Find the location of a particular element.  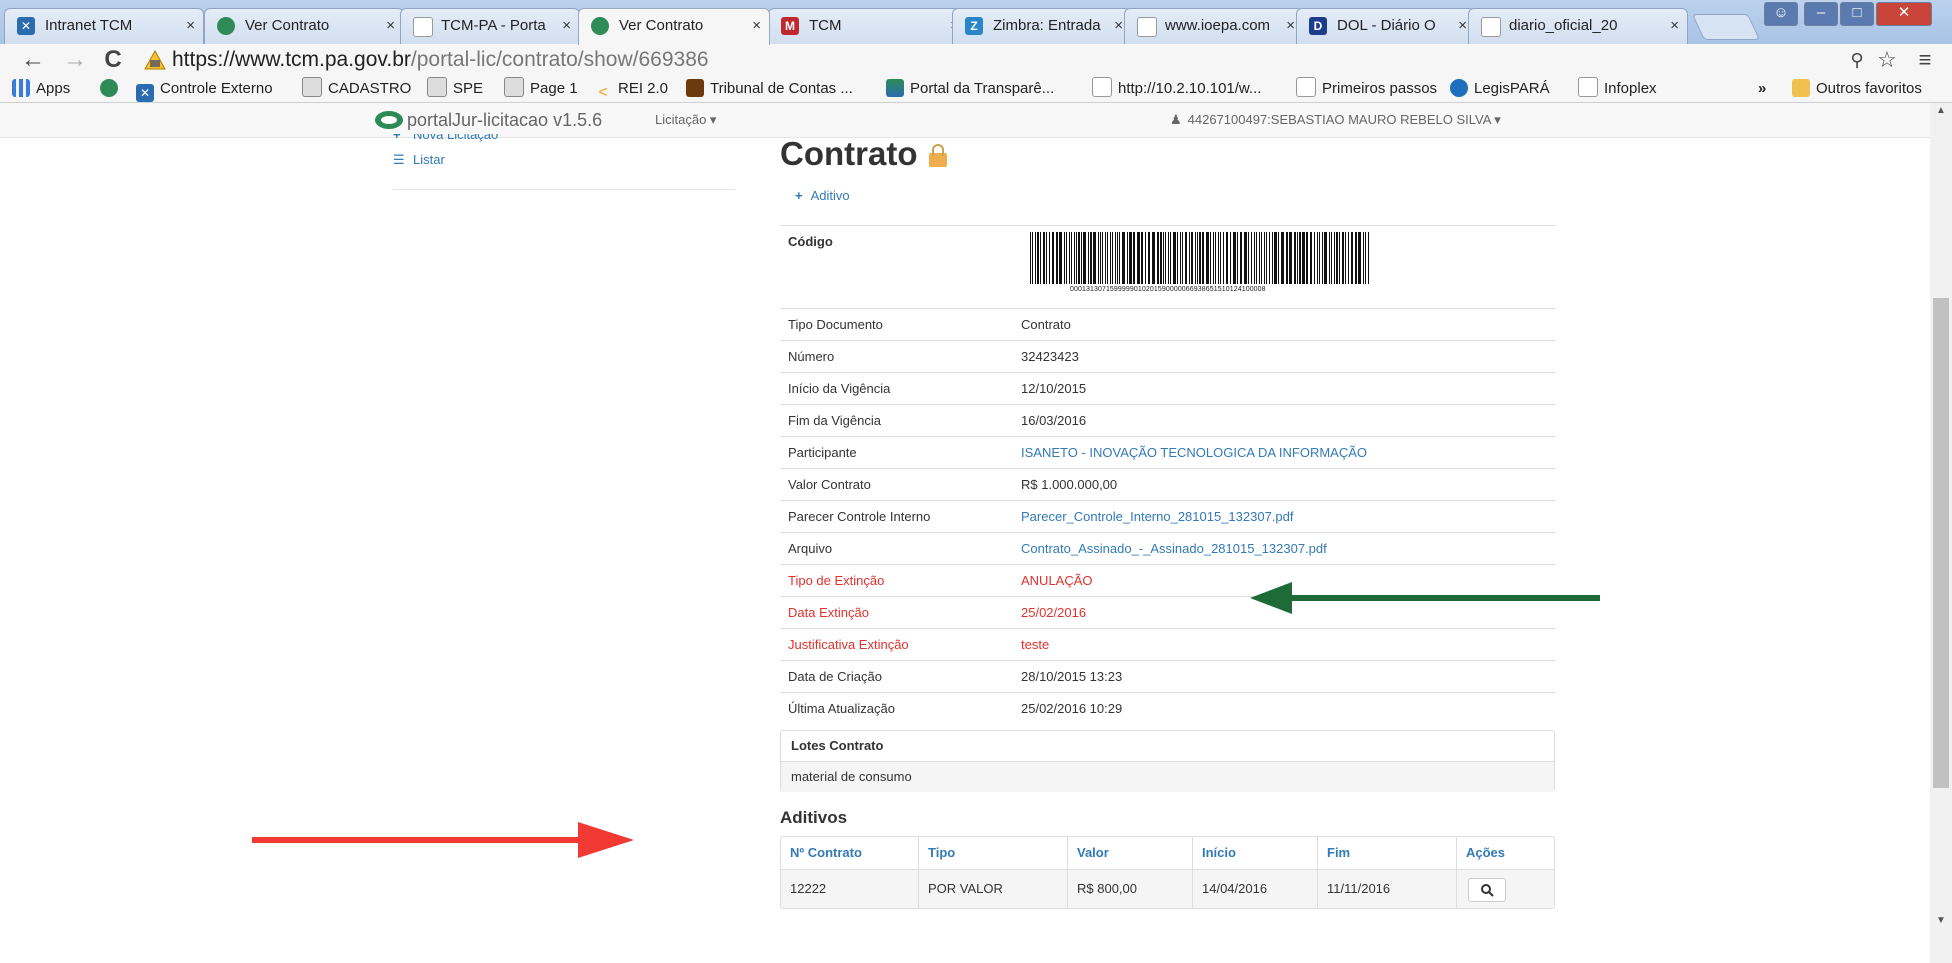

table-row is located at coordinates (1167, 889).